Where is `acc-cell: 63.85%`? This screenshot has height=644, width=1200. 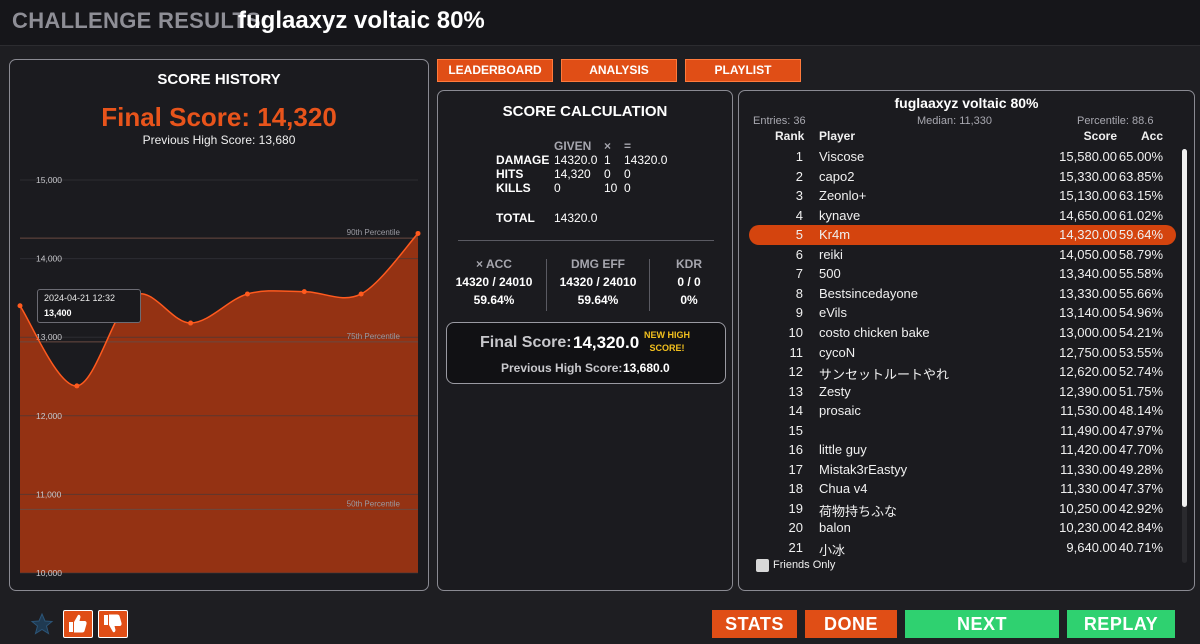 acc-cell: 63.85% is located at coordinates (1140, 176).